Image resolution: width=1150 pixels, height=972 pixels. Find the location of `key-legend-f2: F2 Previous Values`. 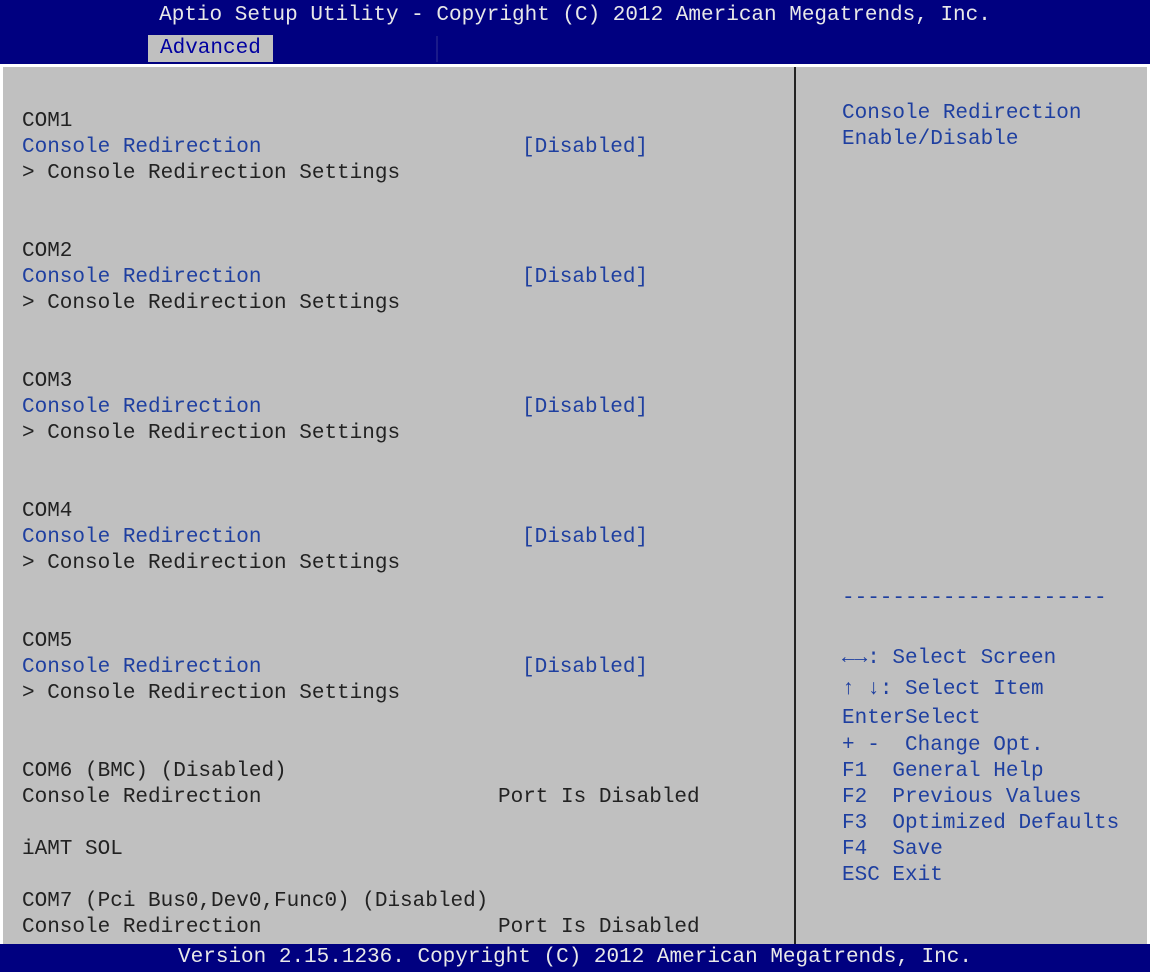

key-legend-f2: F2 Previous Values is located at coordinates (961, 798).